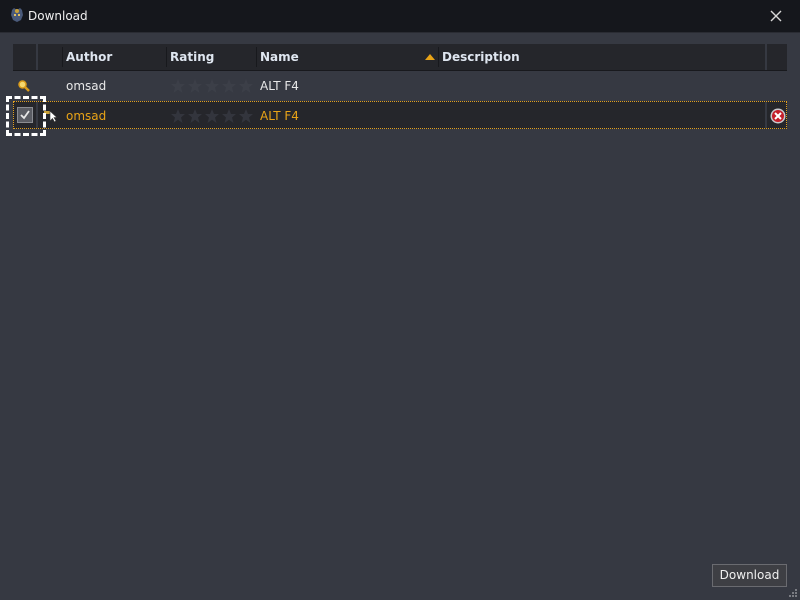 The height and width of the screenshot is (600, 800). Describe the element at coordinates (24, 86) in the screenshot. I see `search-icon` at that location.